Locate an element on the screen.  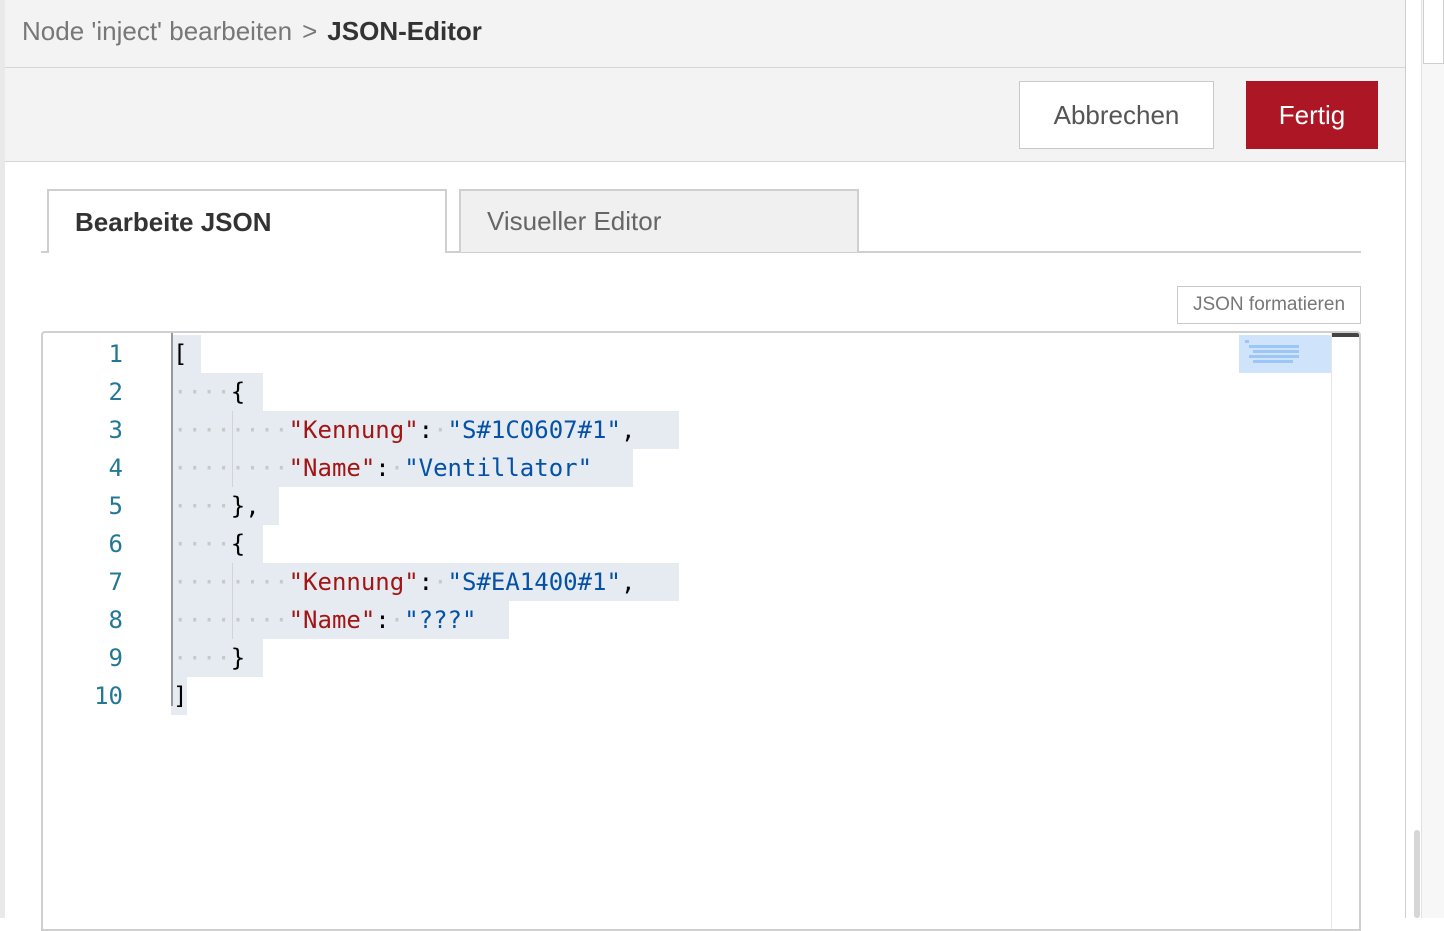
breadcrumb-current: JSON-Editor is located at coordinates (404, 31).